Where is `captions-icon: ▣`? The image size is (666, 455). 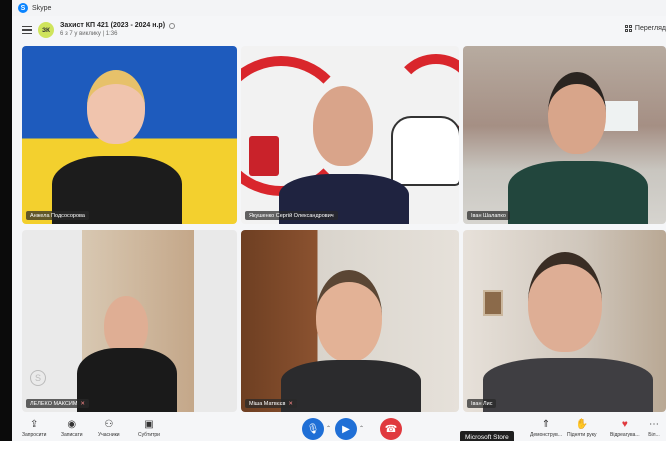
captions-icon: ▣ is located at coordinates (149, 424).